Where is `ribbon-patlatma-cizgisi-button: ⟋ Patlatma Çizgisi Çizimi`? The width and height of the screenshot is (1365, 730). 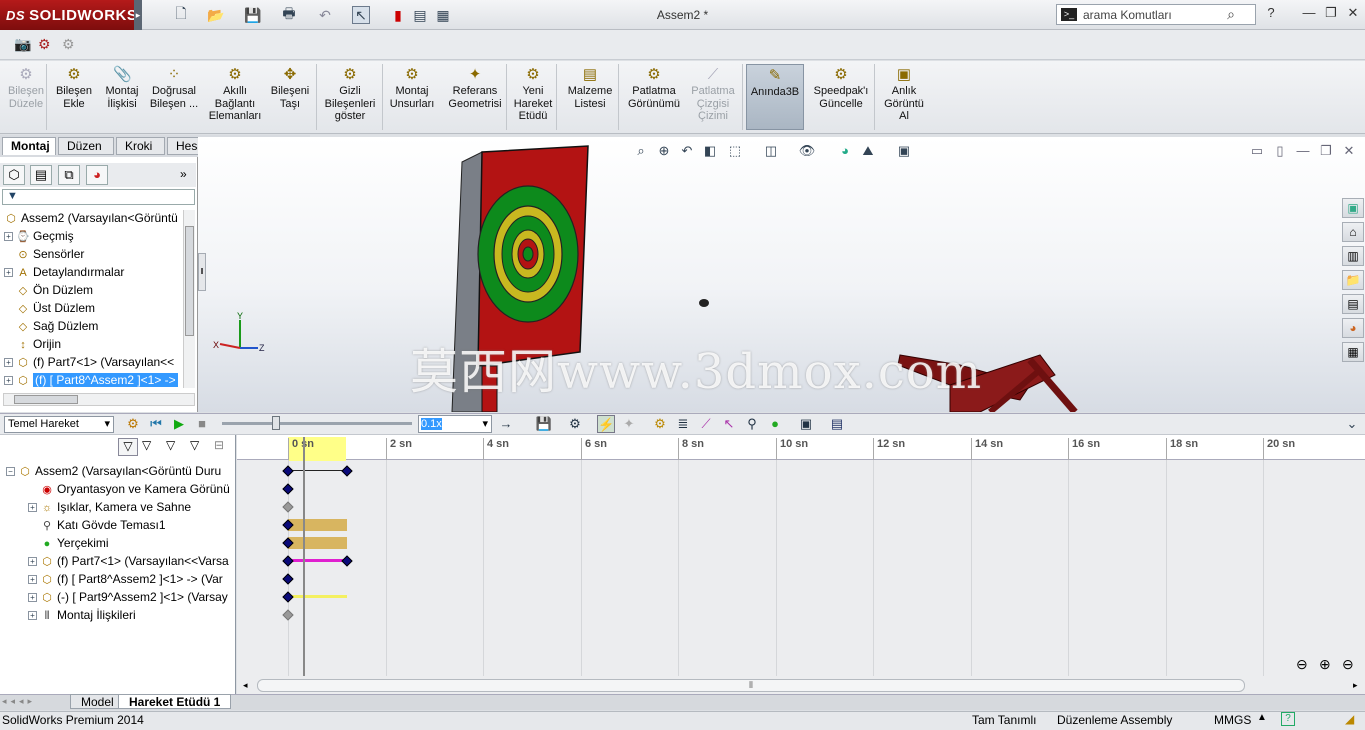 ribbon-patlatma-cizgisi-button: ⟋ Patlatma Çizgisi Çizimi is located at coordinates (713, 97).